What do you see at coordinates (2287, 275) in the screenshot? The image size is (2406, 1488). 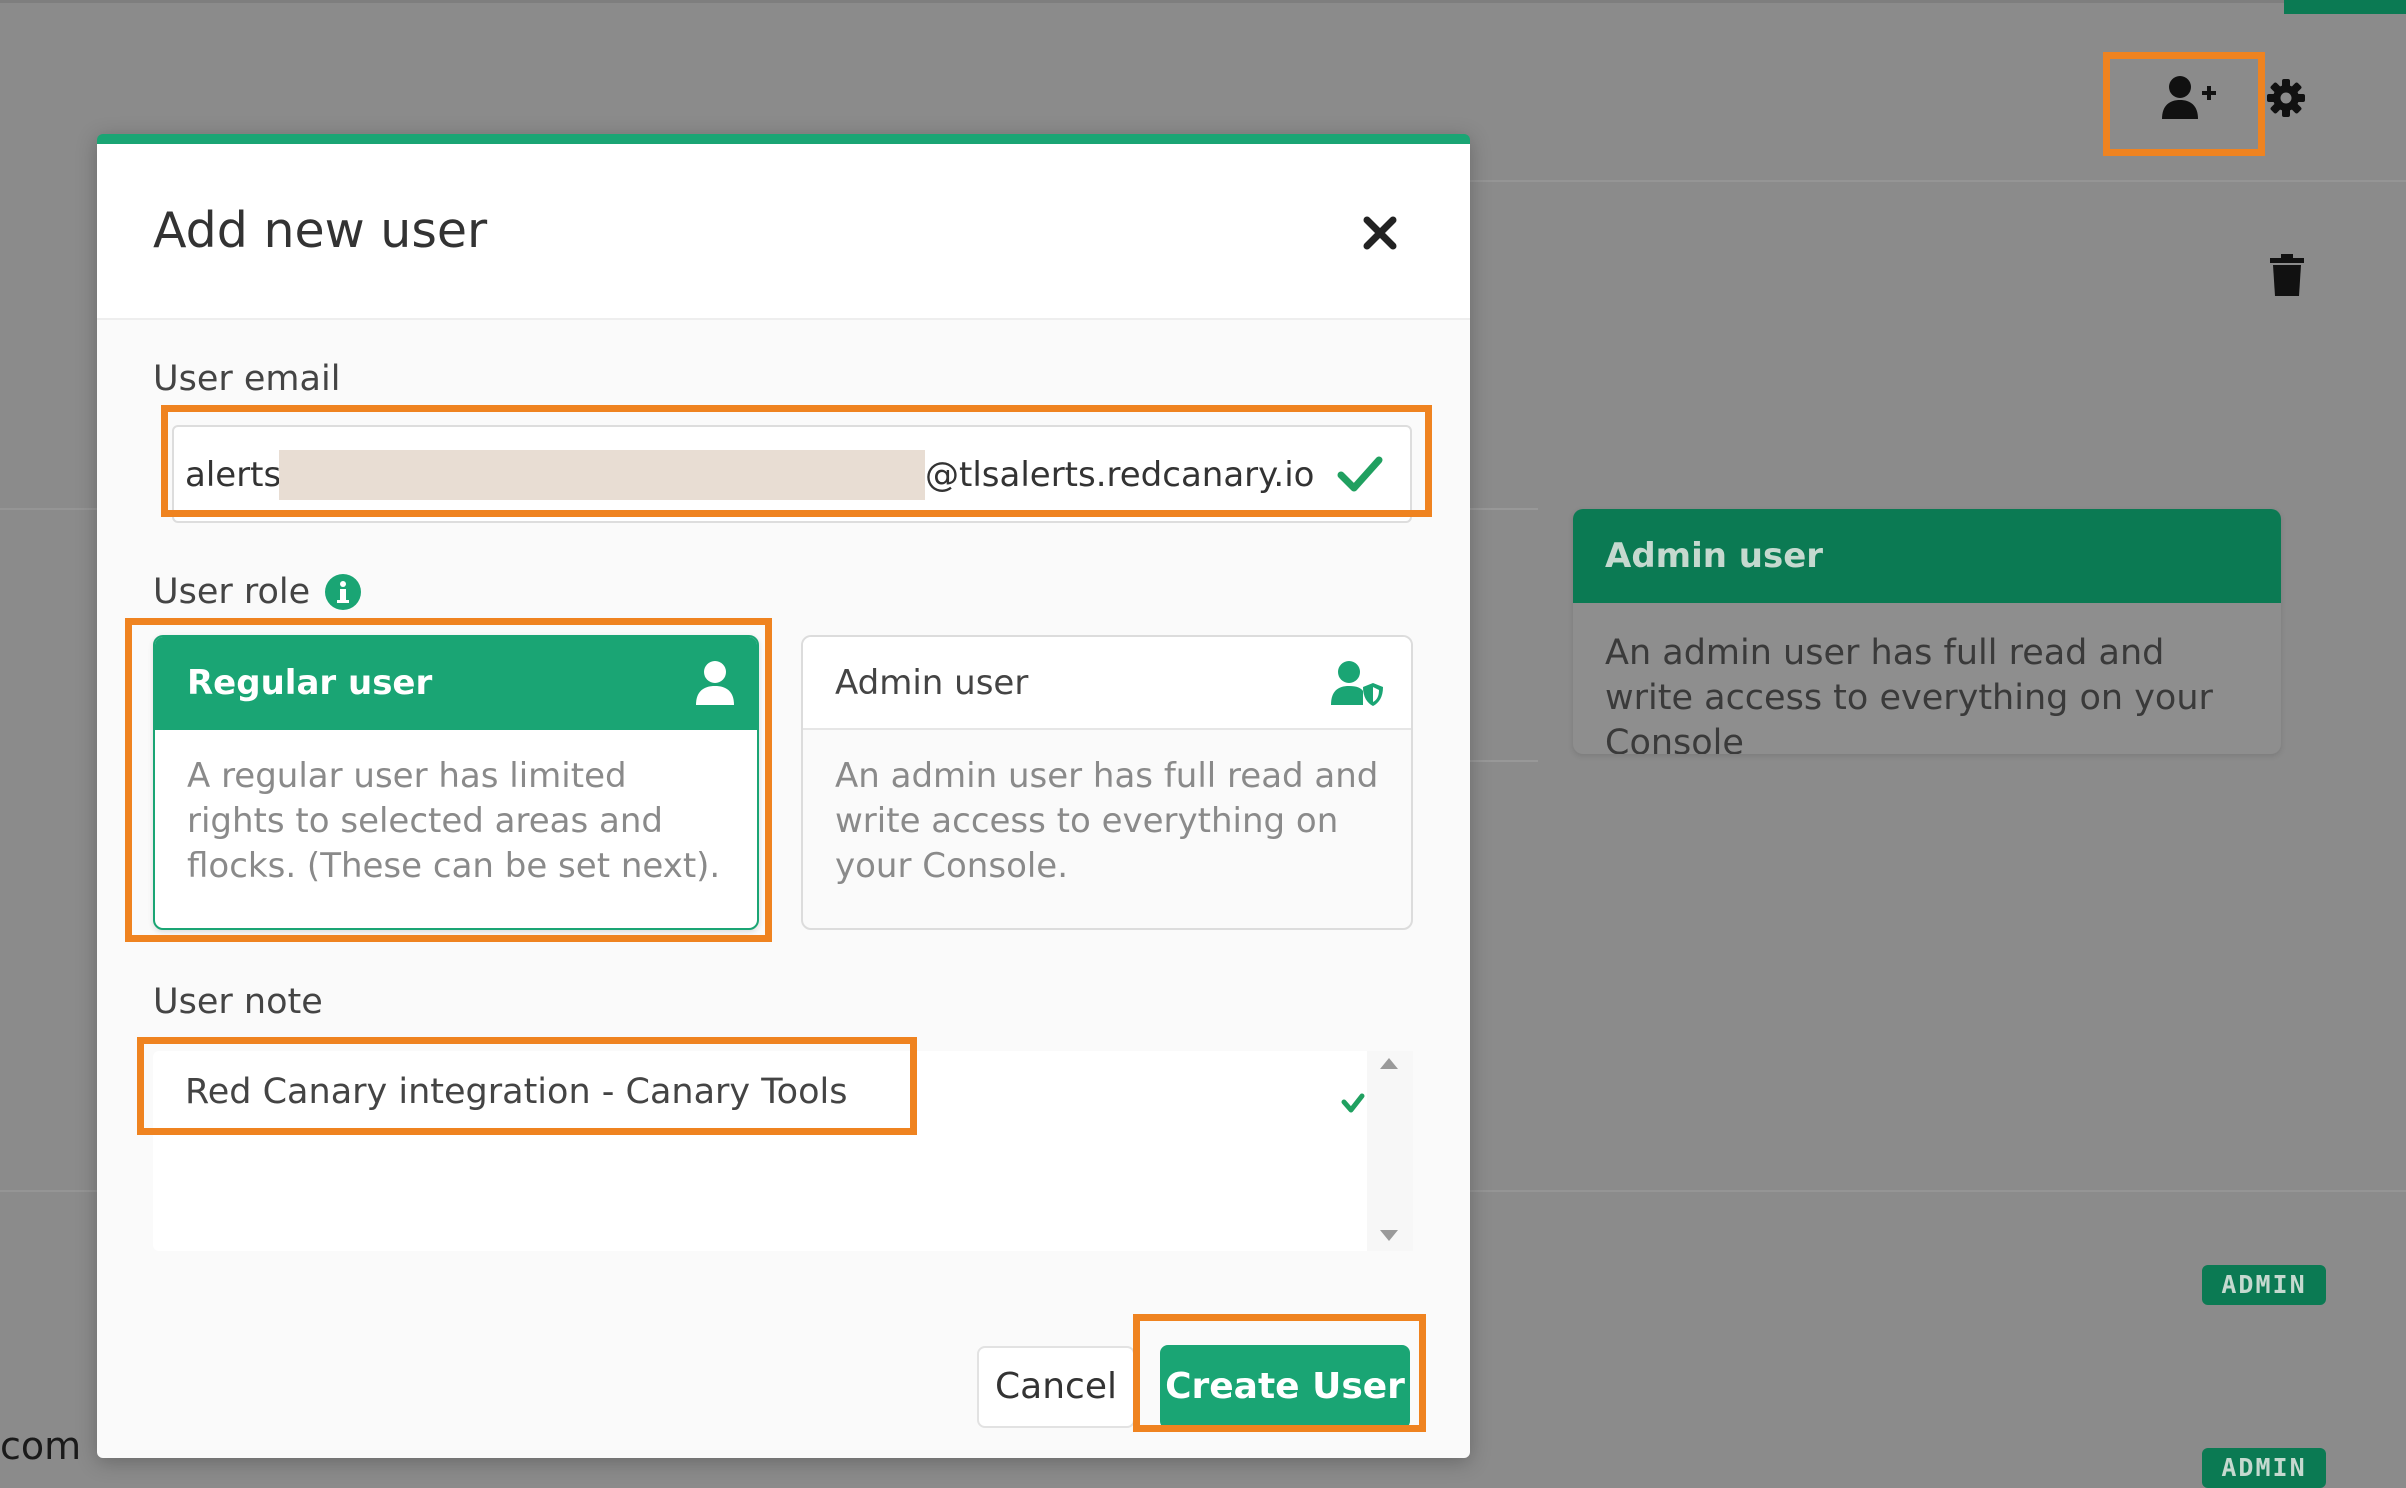 I see `trash-icon` at bounding box center [2287, 275].